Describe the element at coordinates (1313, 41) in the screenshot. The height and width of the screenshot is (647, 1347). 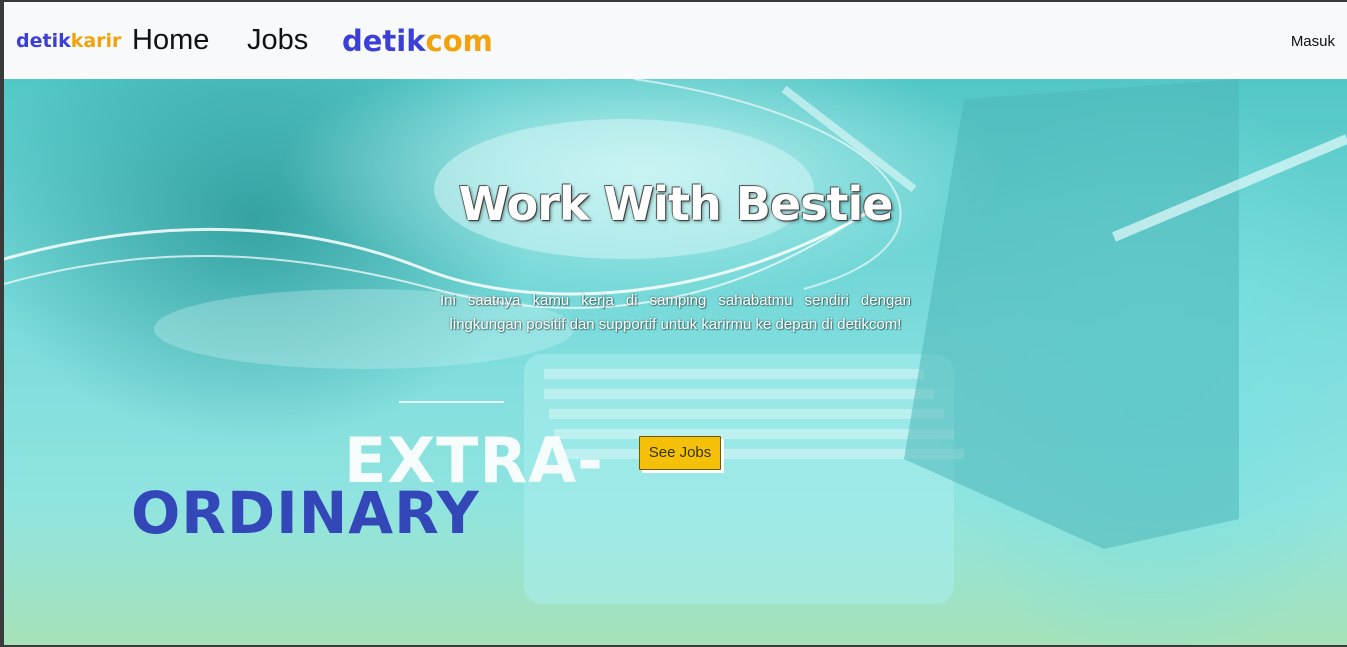
I see `login-link: Masuk` at that location.